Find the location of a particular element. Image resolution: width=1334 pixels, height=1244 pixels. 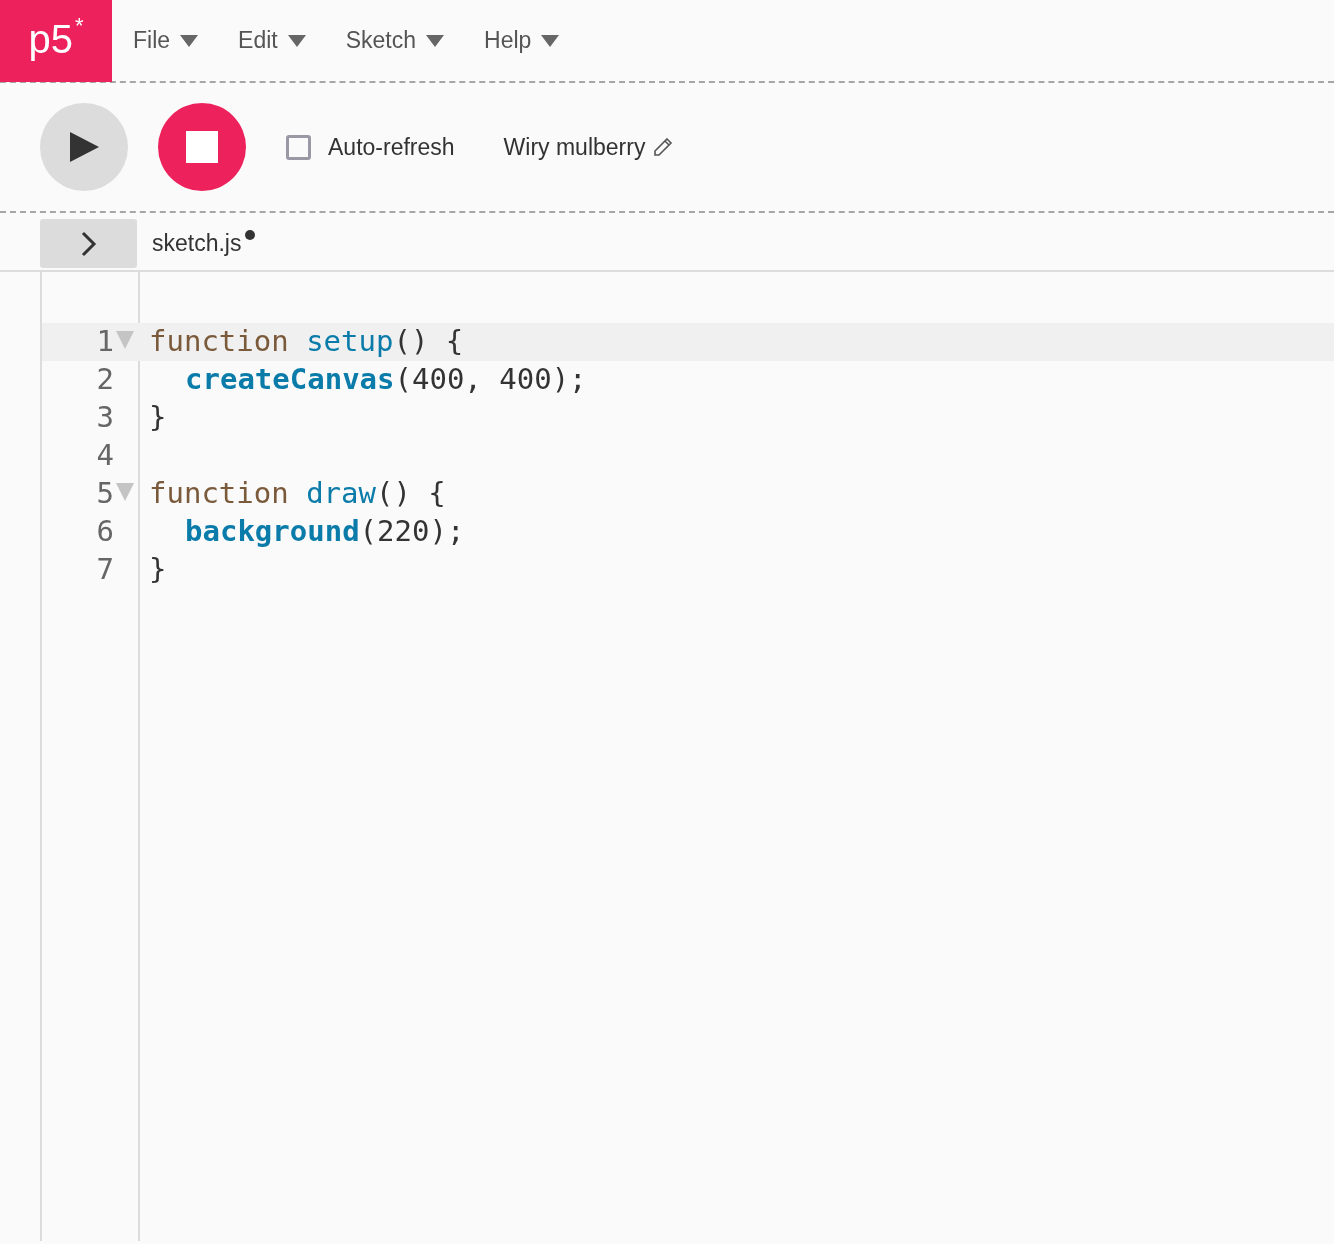

sketch-name: Wiry mulberry is located at coordinates (574, 147).